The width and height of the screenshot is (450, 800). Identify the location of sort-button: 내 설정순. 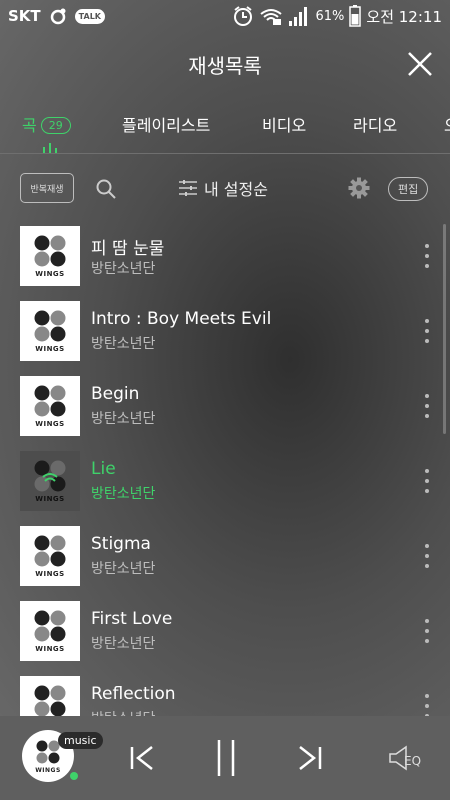
(223, 188).